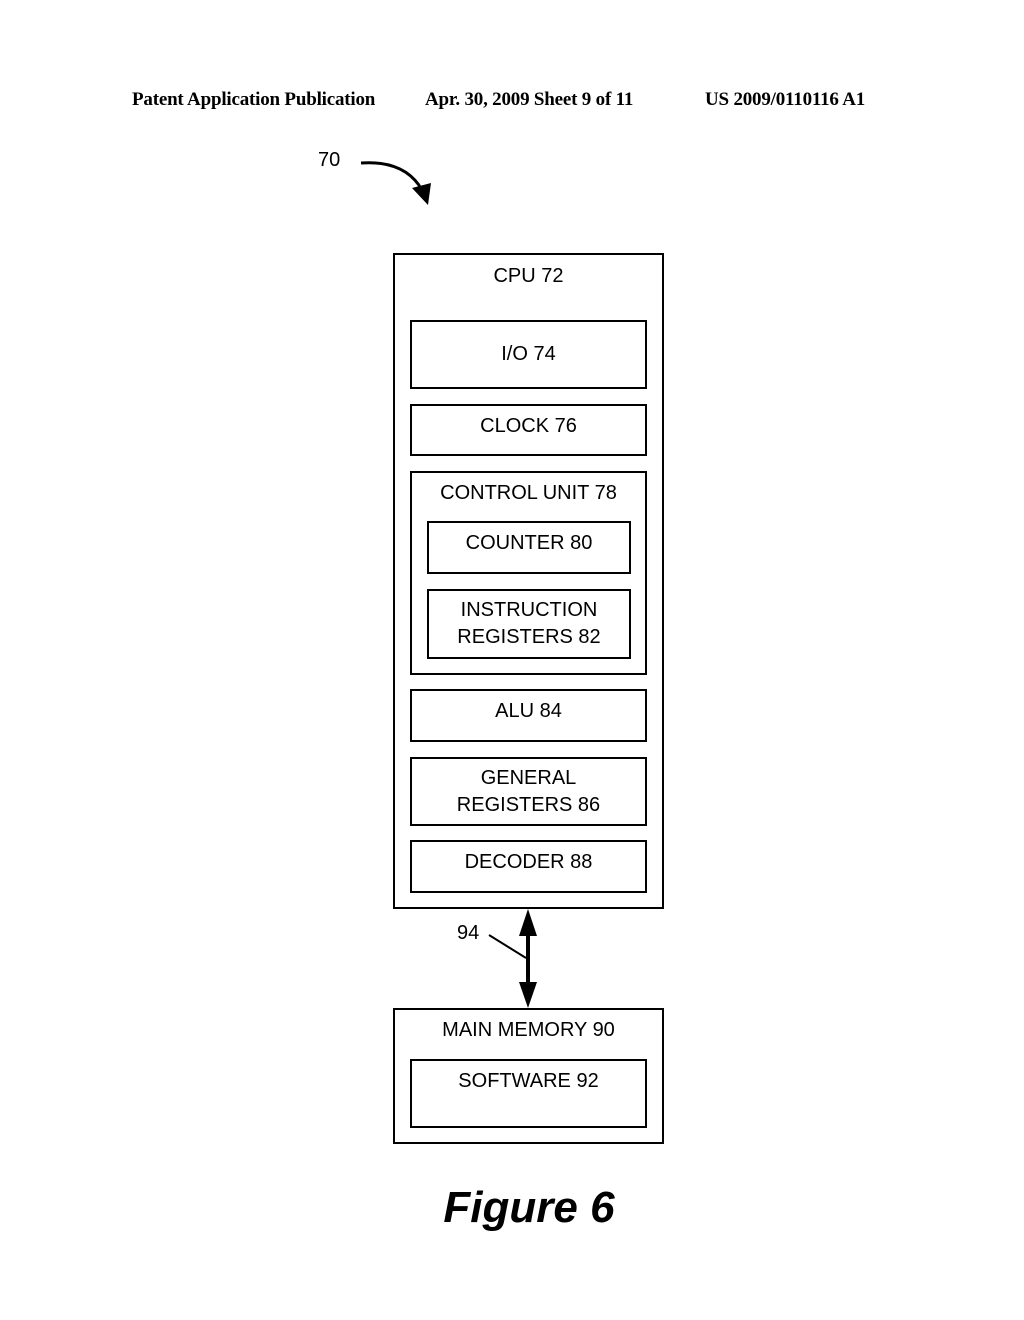  What do you see at coordinates (421, 194) in the screenshot?
I see `reference-70-arrowhead-icon` at bounding box center [421, 194].